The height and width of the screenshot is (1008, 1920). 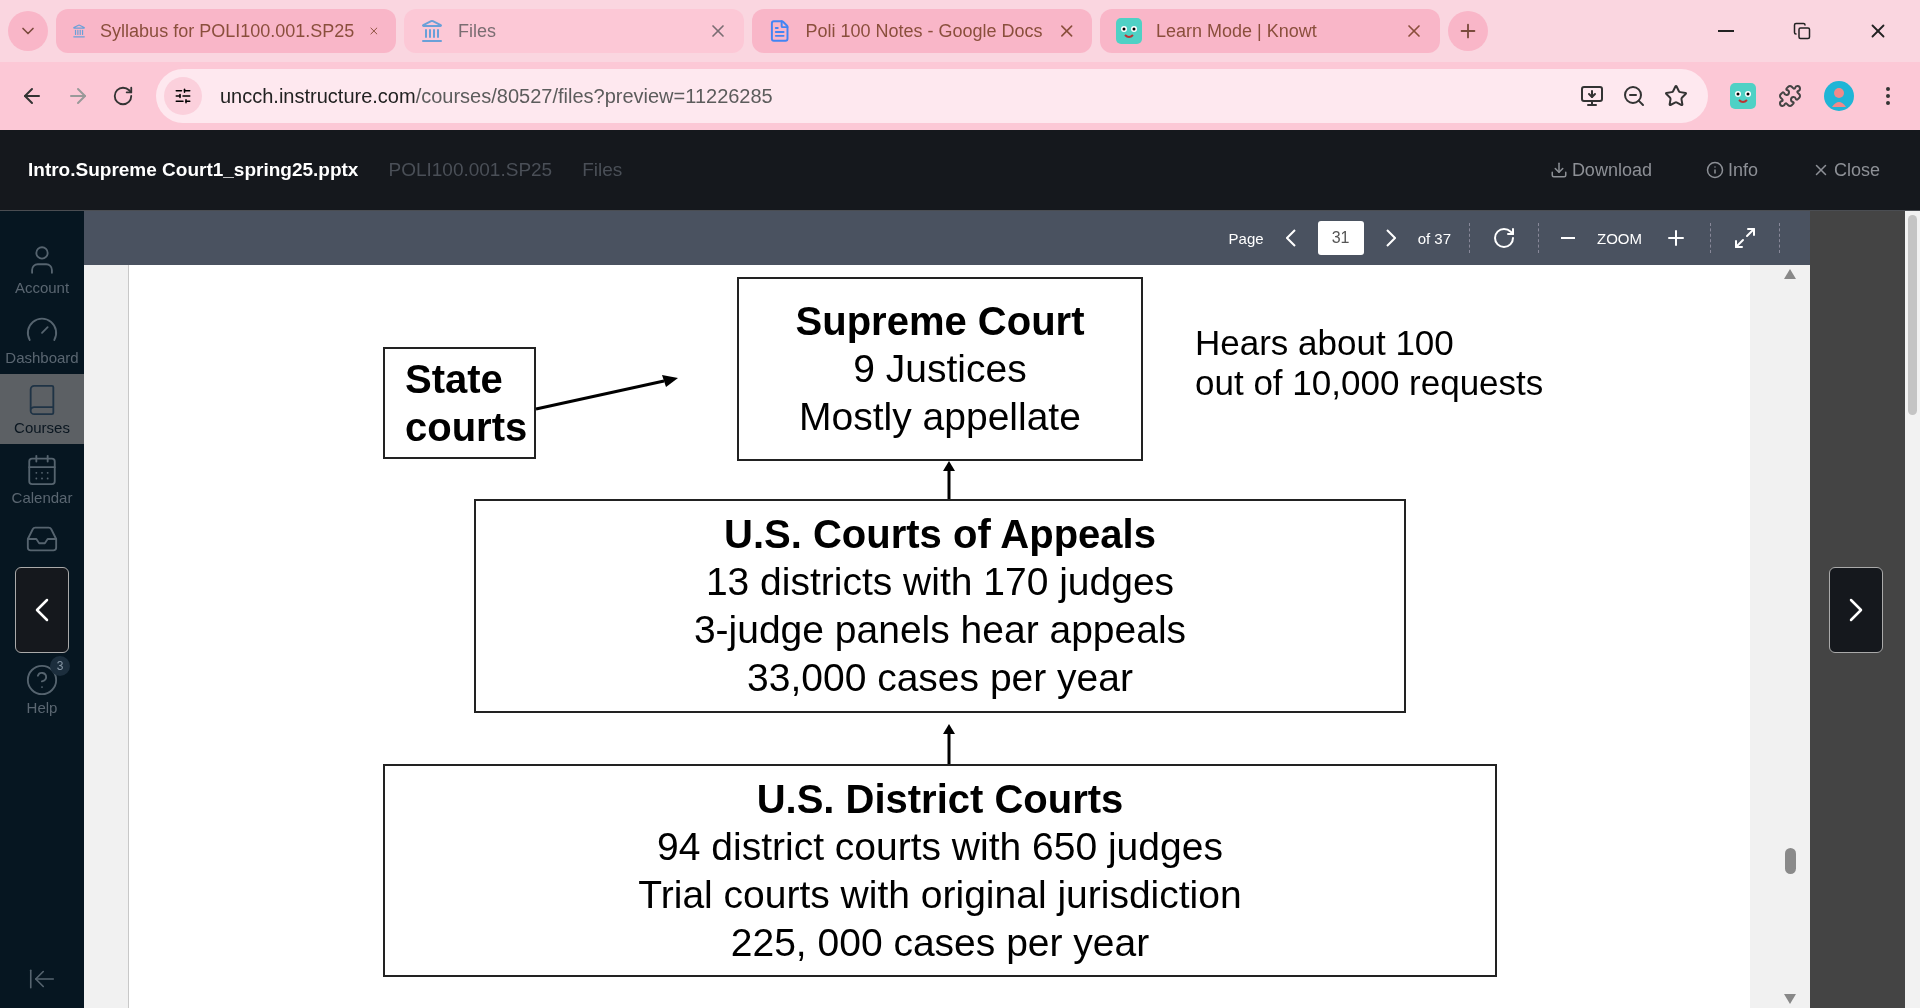 I want to click on box-text: 13 districts with 170 judges, so click(x=940, y=582).